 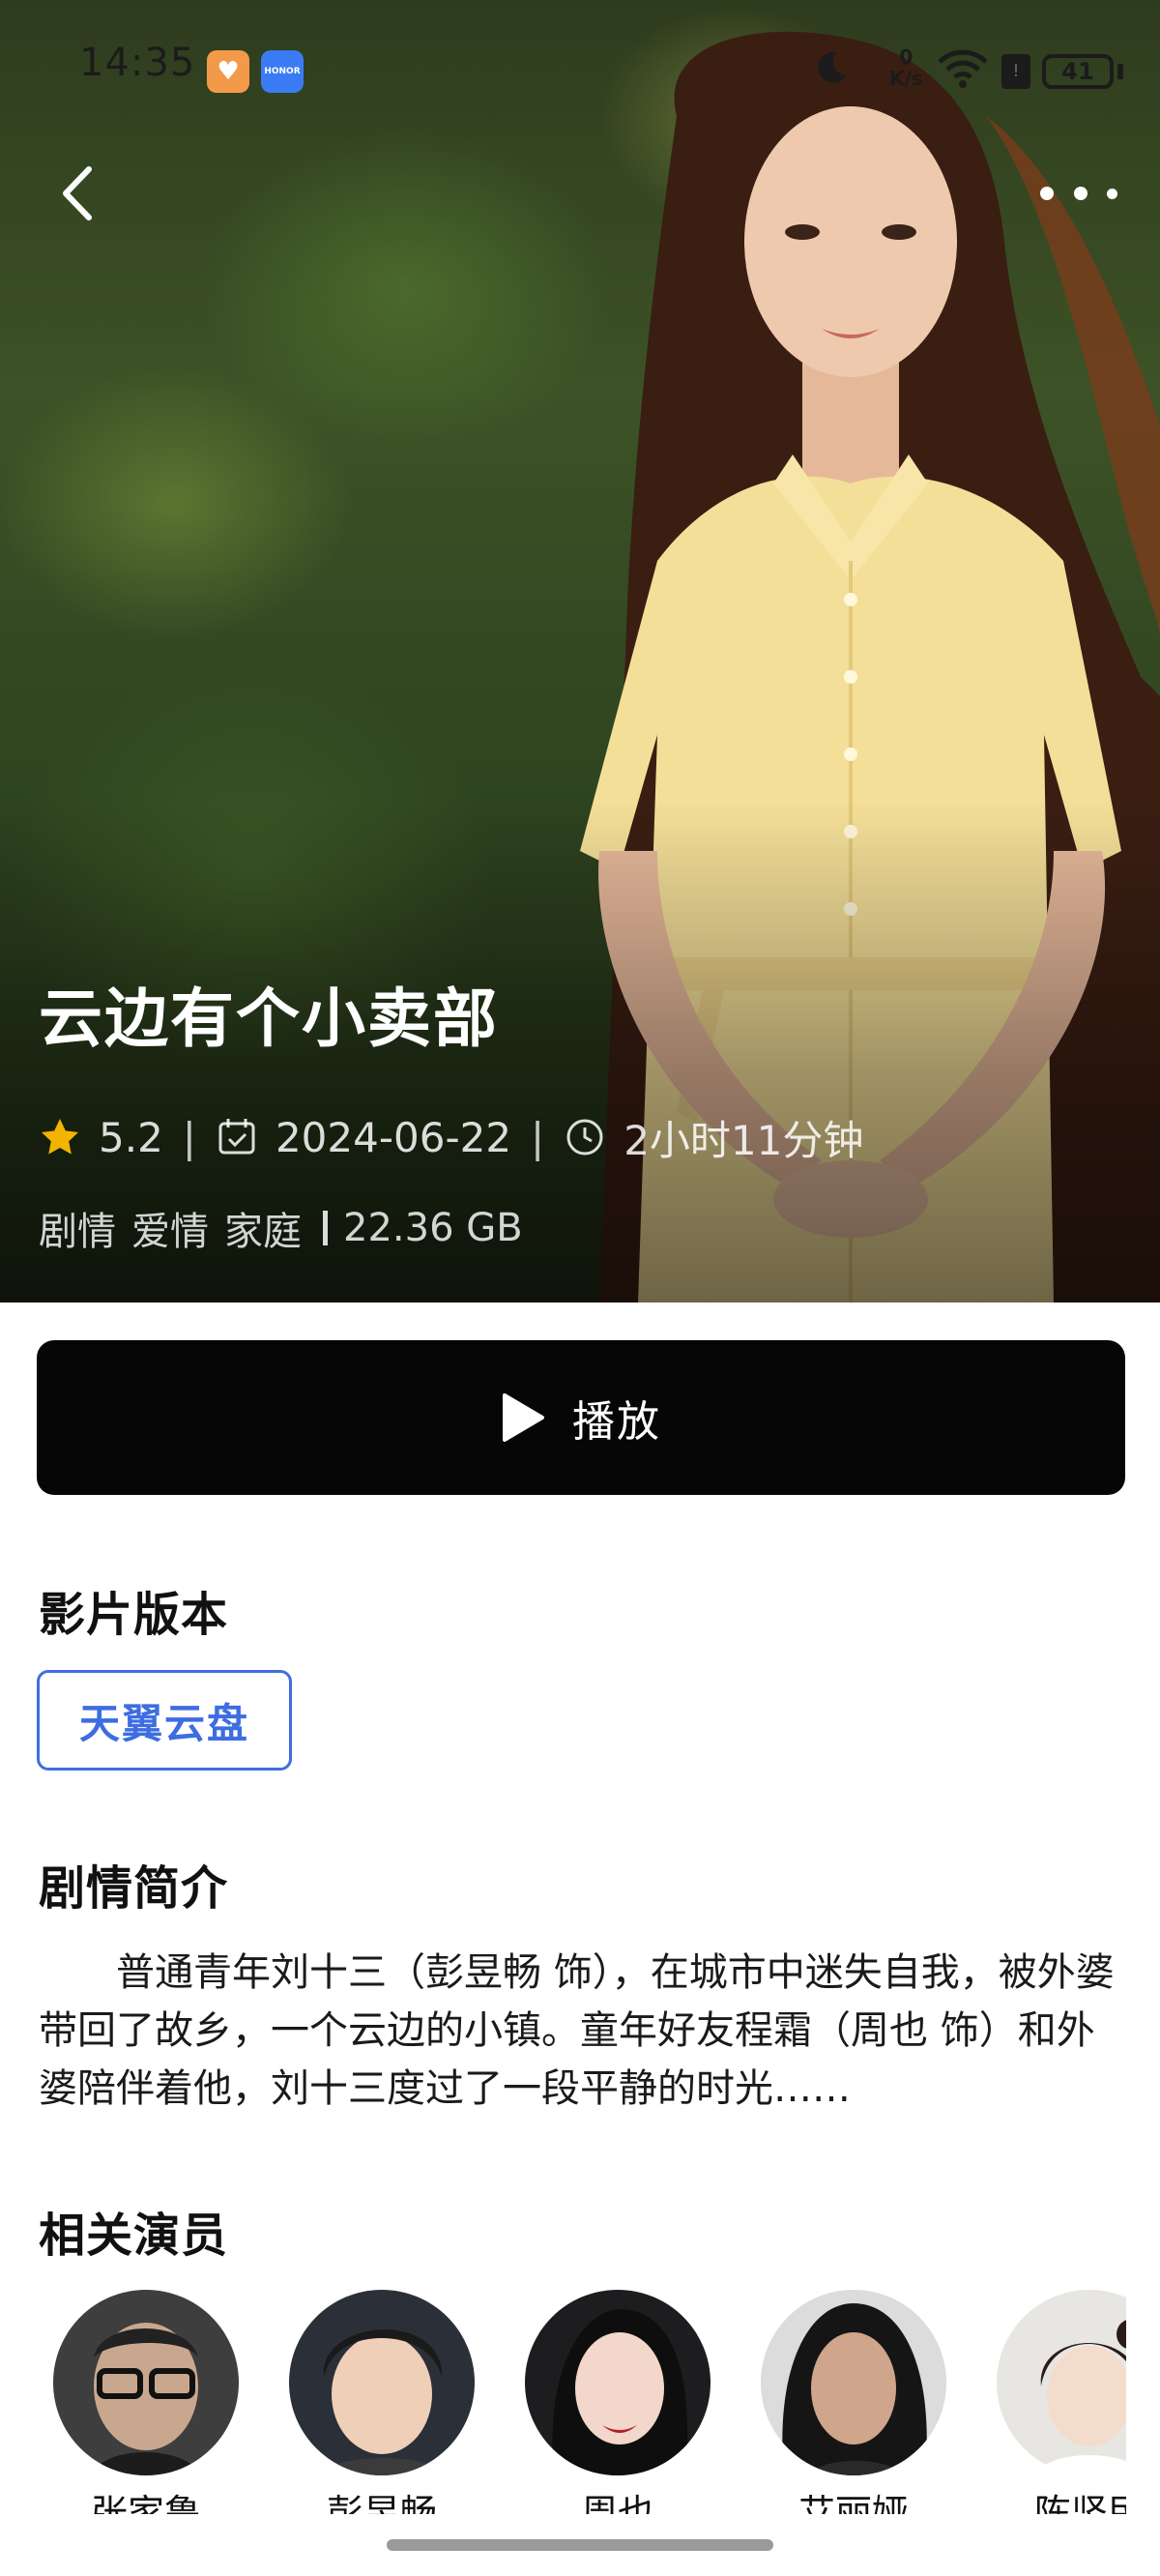 What do you see at coordinates (907, 57) in the screenshot?
I see `network-speed-value: 0` at bounding box center [907, 57].